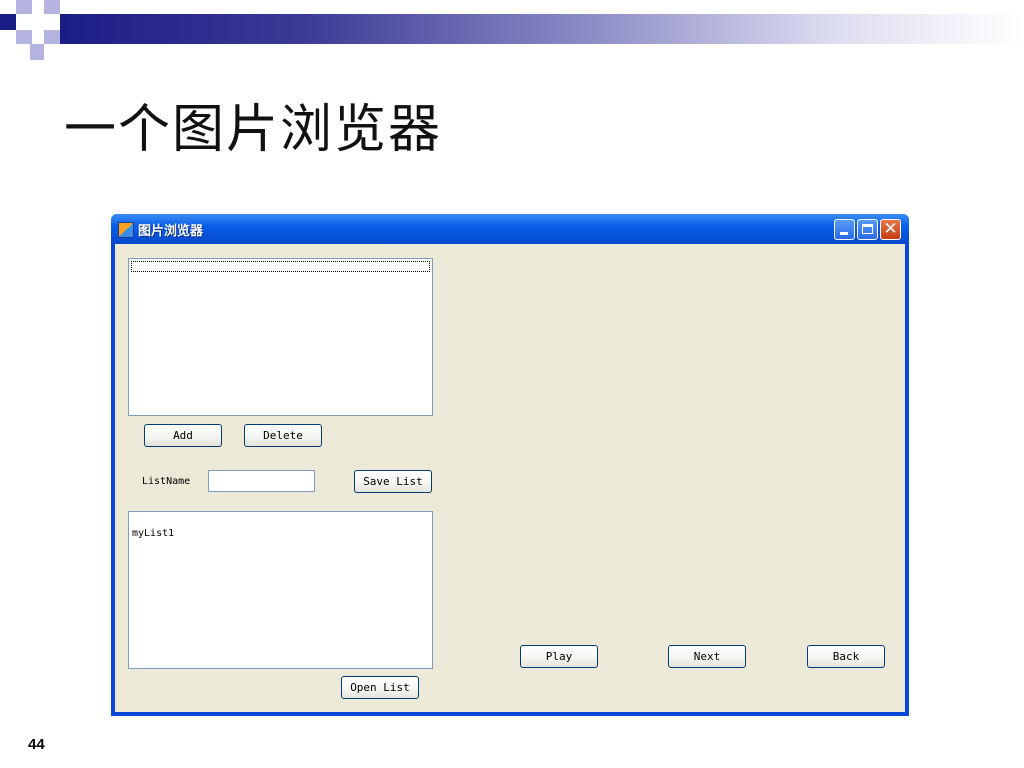 The image size is (1024, 768). What do you see at coordinates (707, 656) in the screenshot?
I see `next-button: Next` at bounding box center [707, 656].